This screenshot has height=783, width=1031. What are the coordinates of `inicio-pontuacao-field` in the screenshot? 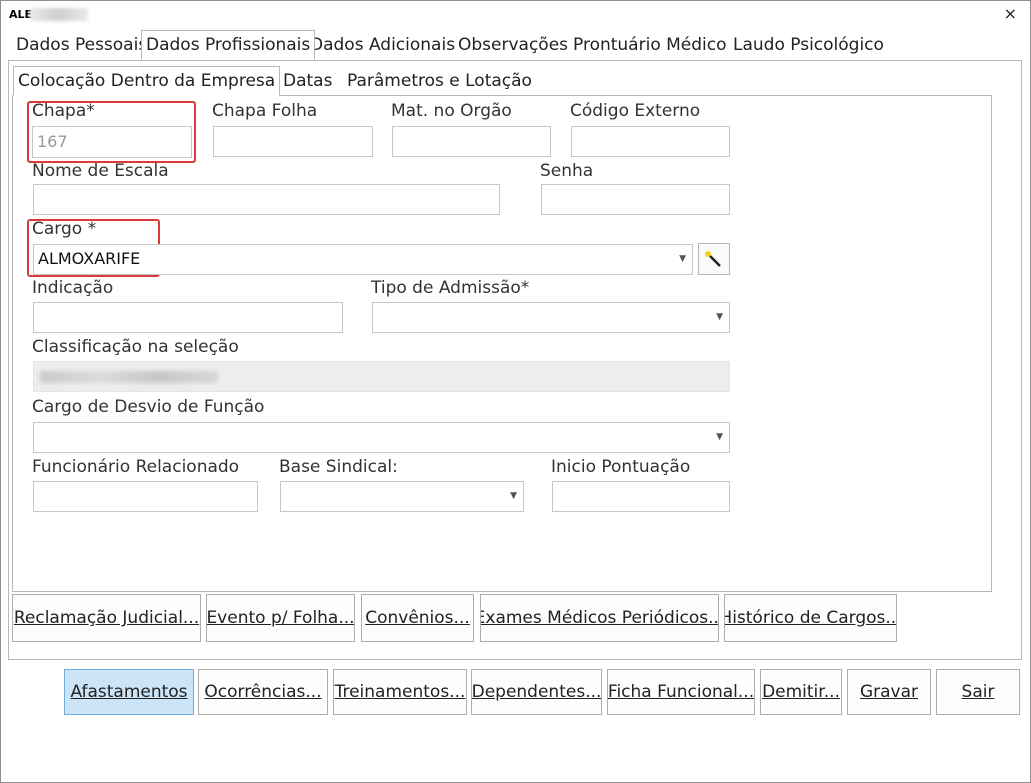 It's located at (641, 496).